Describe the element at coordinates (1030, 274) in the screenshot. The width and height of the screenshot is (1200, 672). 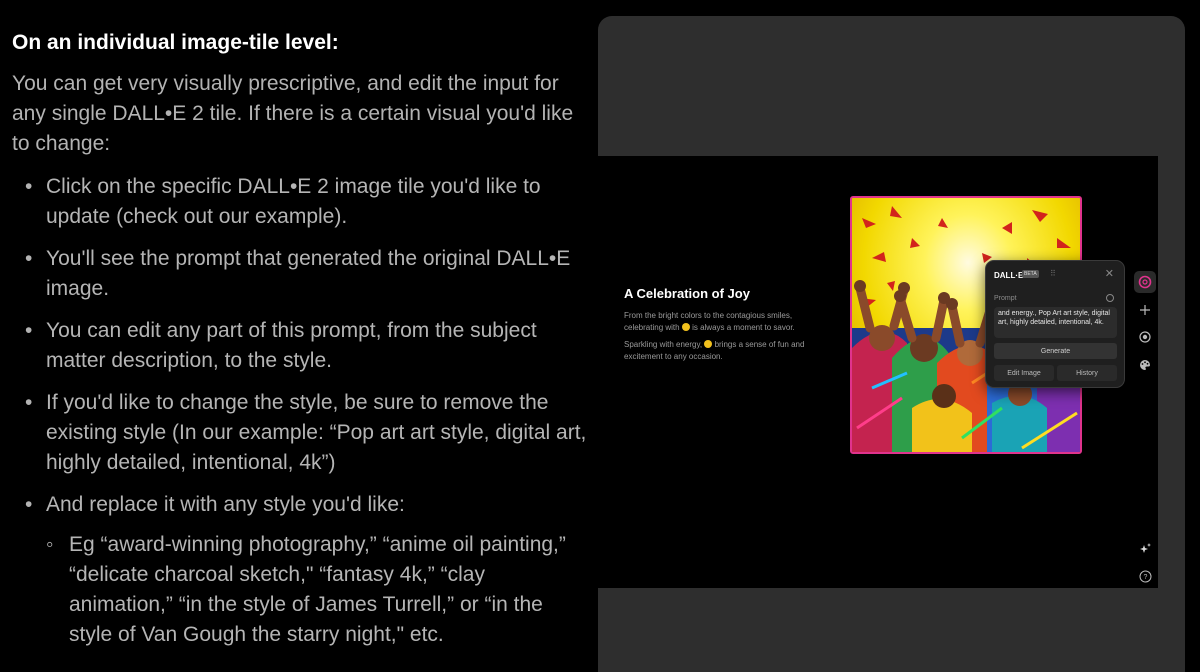
I see `beta-badge: BETA` at that location.